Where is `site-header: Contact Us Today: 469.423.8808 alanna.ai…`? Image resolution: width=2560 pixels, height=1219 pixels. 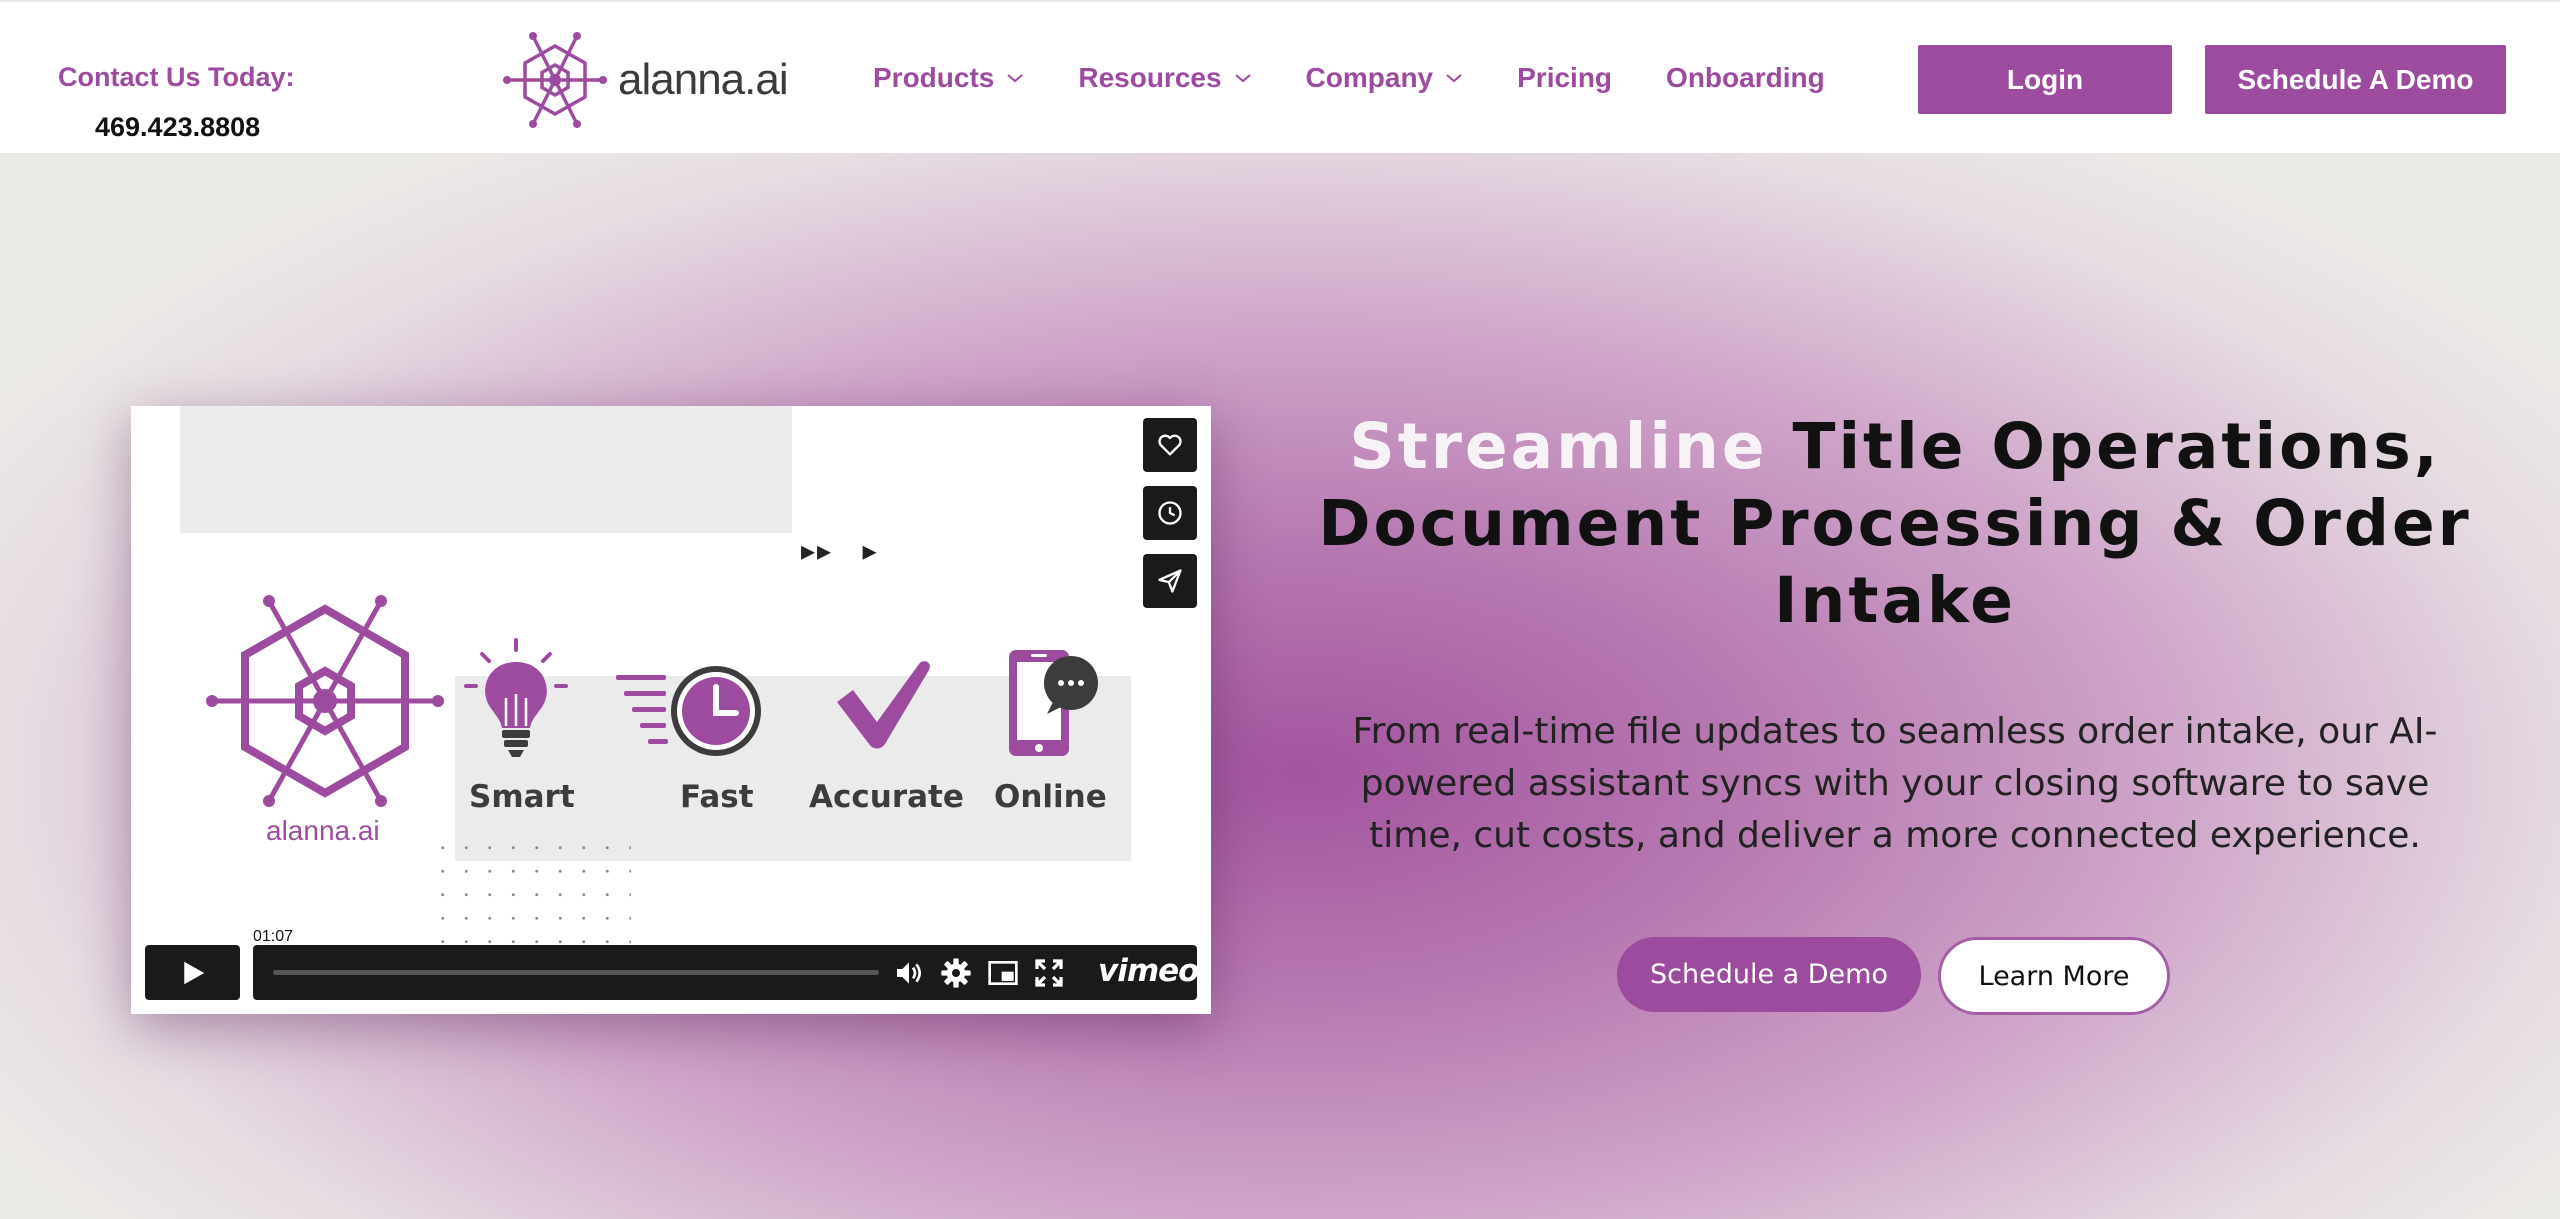
site-header: Contact Us Today: 469.423.8808 alanna.ai… is located at coordinates (1280, 76).